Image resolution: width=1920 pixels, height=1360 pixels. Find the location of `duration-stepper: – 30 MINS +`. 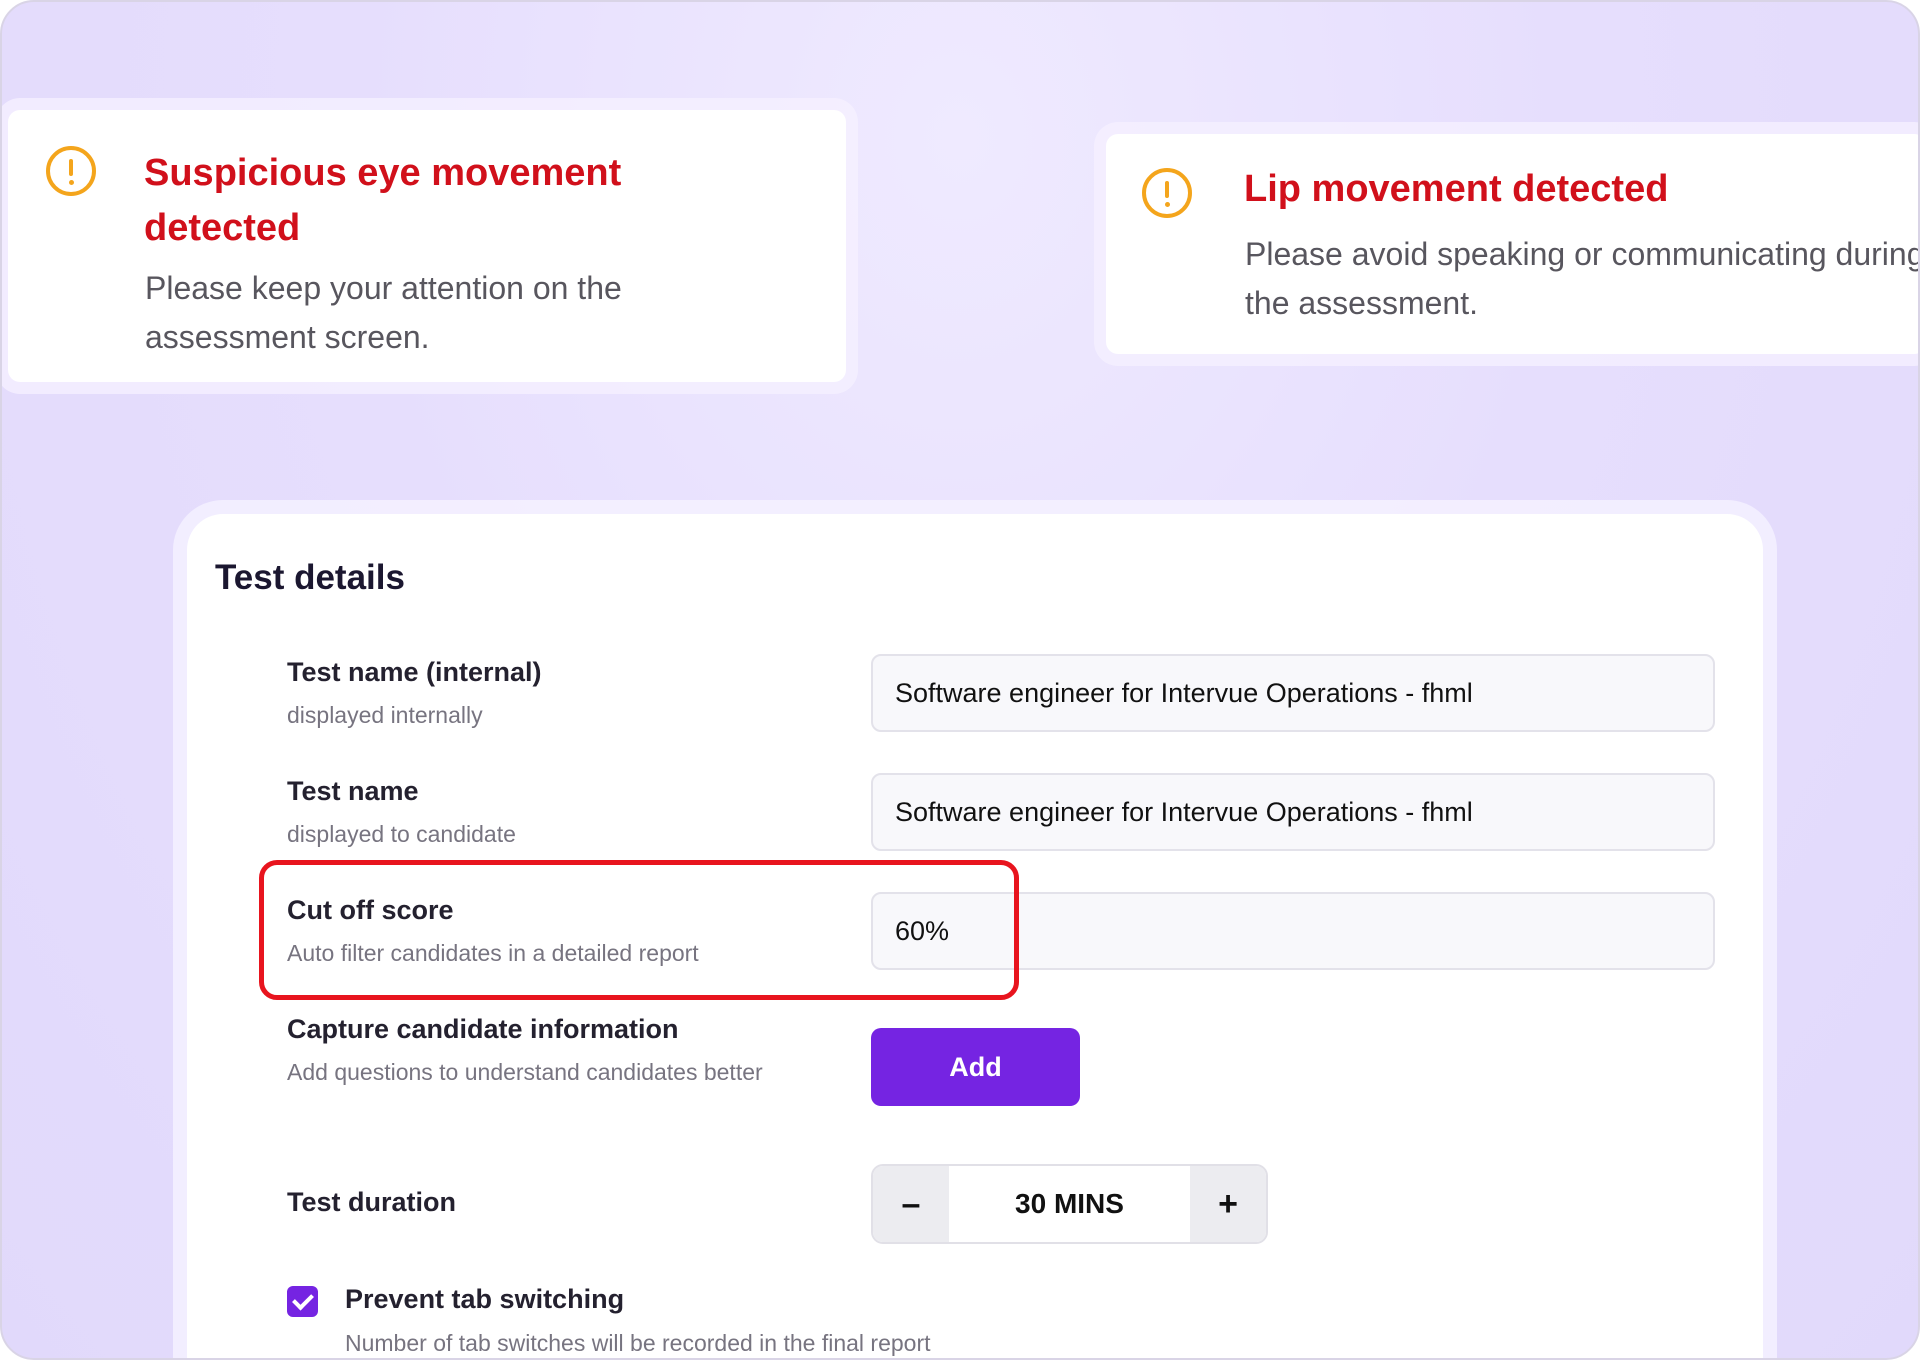

duration-stepper: – 30 MINS + is located at coordinates (1069, 1204).